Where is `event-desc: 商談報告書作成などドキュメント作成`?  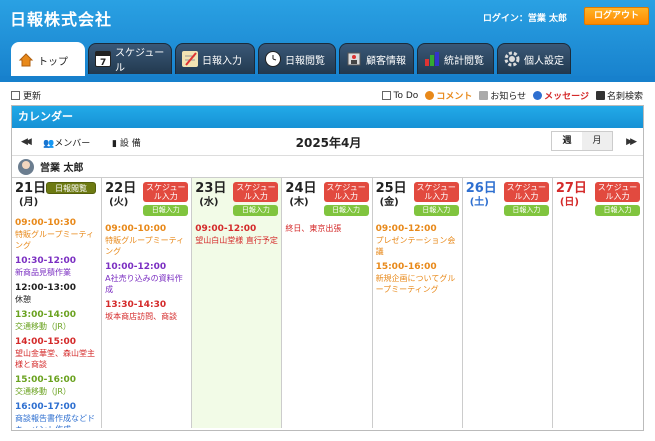
event-desc: 商談報告書作成などドキュメント作成 is located at coordinates (55, 421).